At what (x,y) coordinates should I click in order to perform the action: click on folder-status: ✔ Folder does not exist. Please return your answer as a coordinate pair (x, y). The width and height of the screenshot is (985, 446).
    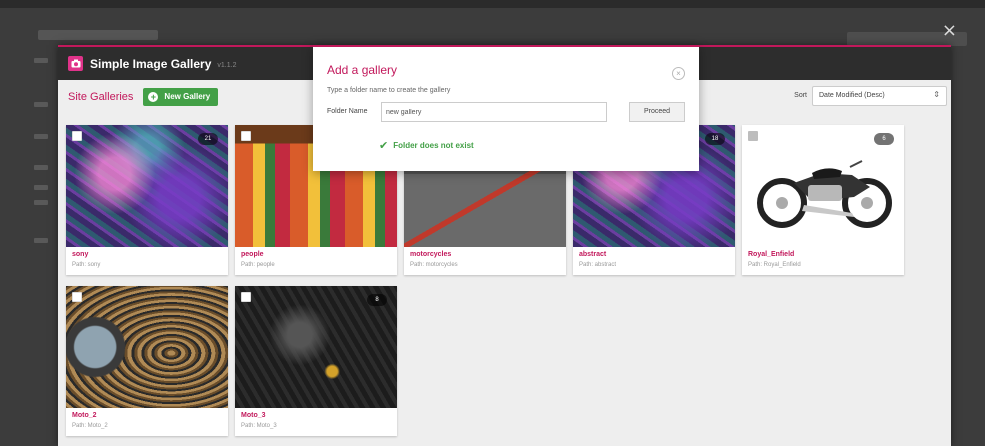
    Looking at the image, I should click on (426, 145).